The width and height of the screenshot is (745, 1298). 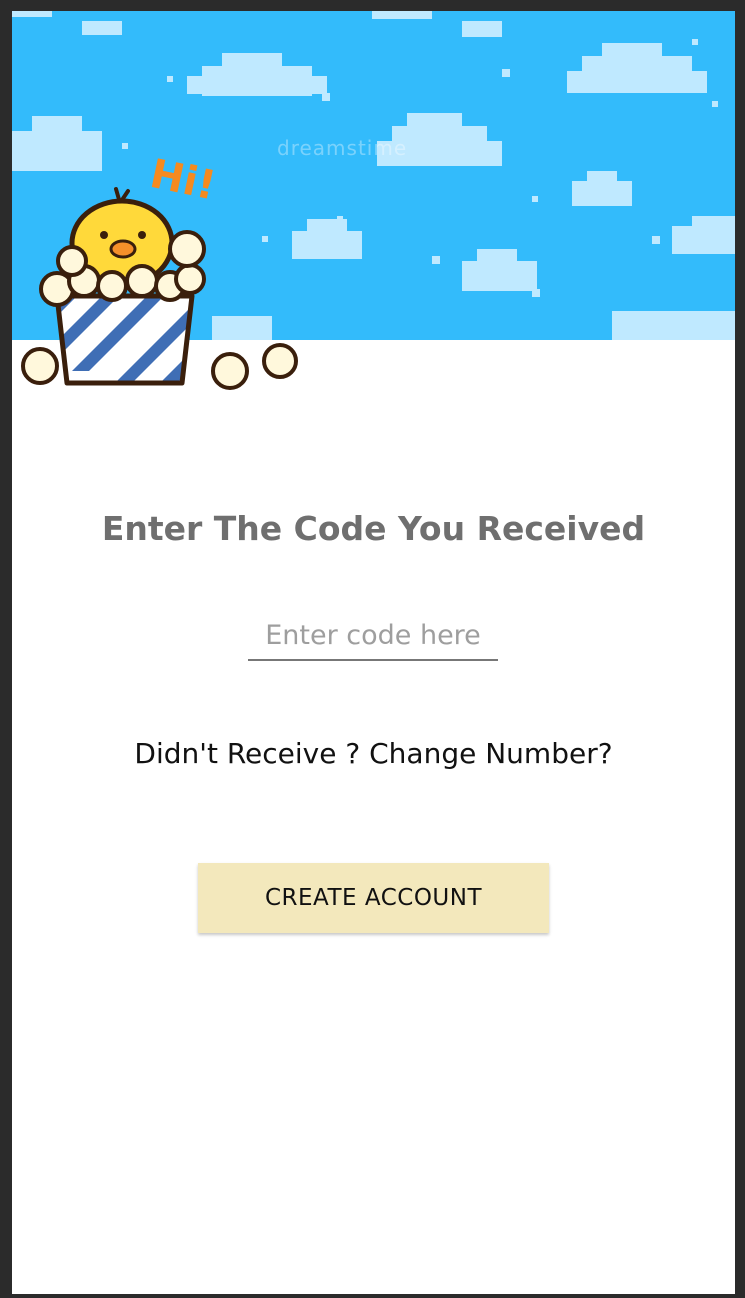 I want to click on chick-popcorn-mascot-icon: Hi!, so click(x=159, y=270).